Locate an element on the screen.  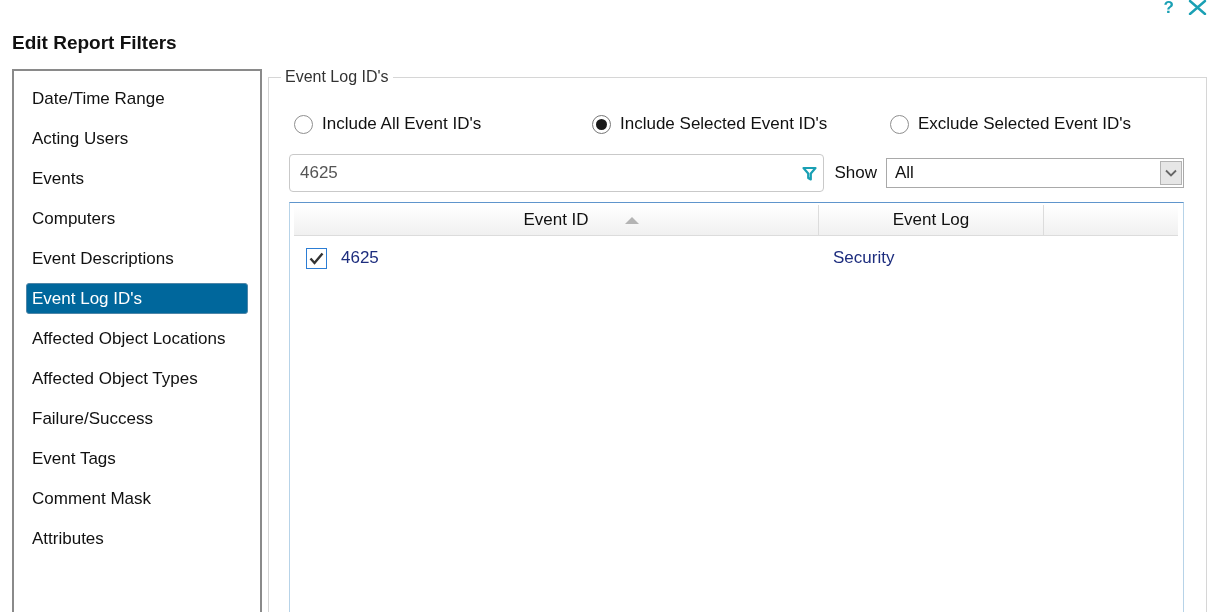
checkmark-icon is located at coordinates (316, 258).